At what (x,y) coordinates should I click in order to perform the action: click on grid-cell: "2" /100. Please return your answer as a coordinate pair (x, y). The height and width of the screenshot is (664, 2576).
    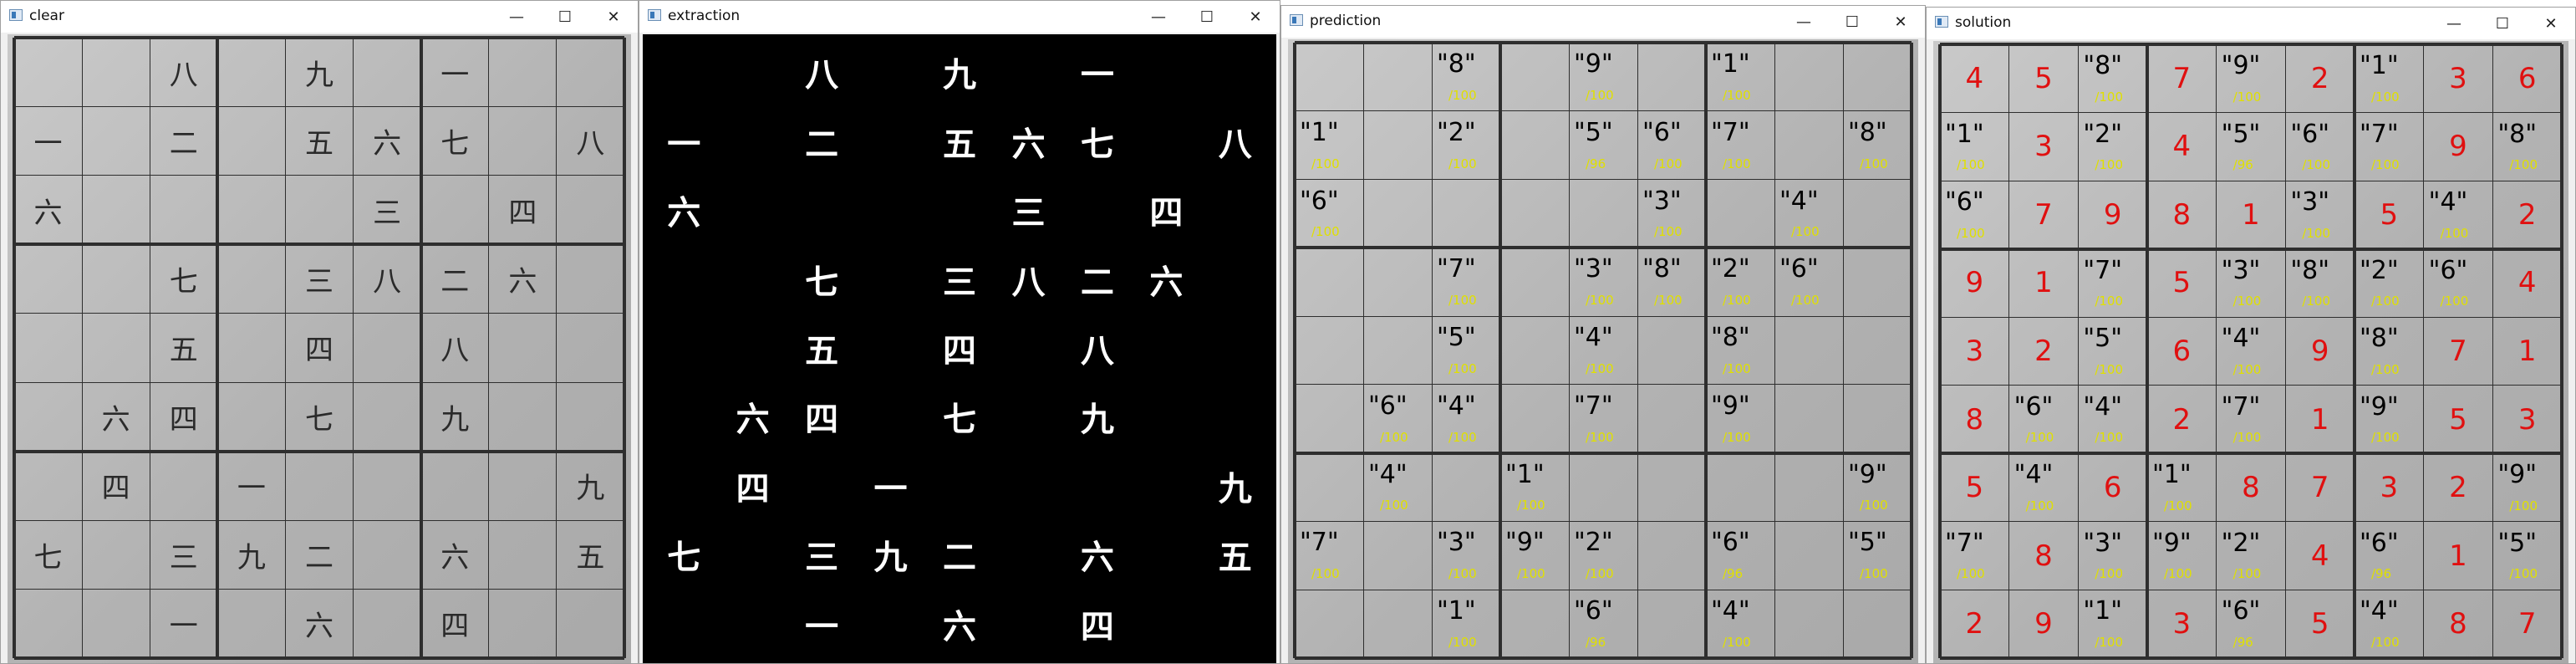
    Looking at the image, I should click on (1466, 145).